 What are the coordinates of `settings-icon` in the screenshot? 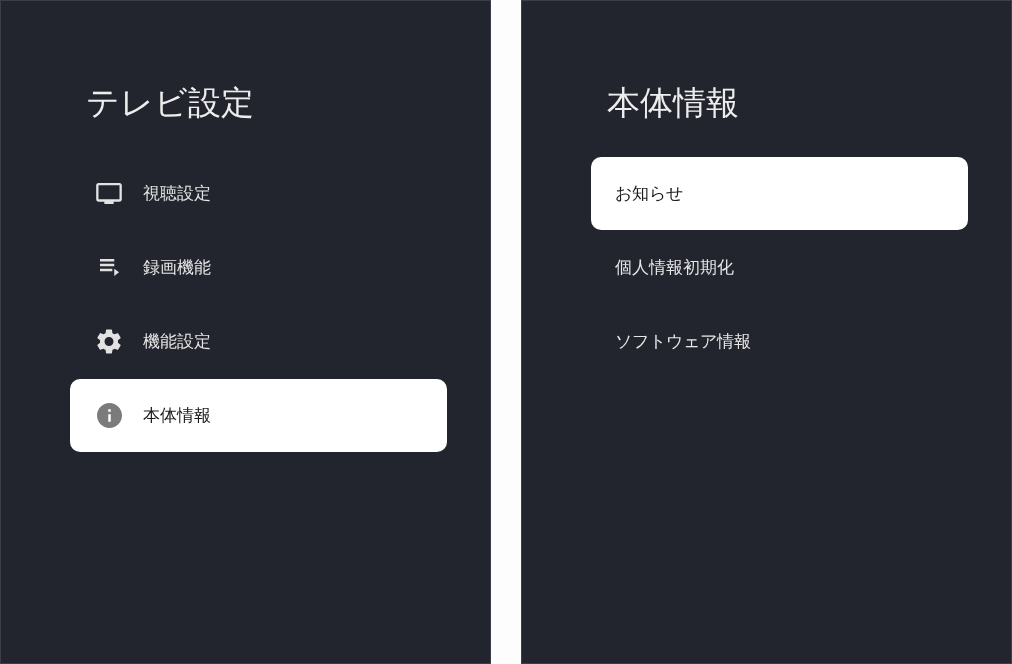 It's located at (109, 341).